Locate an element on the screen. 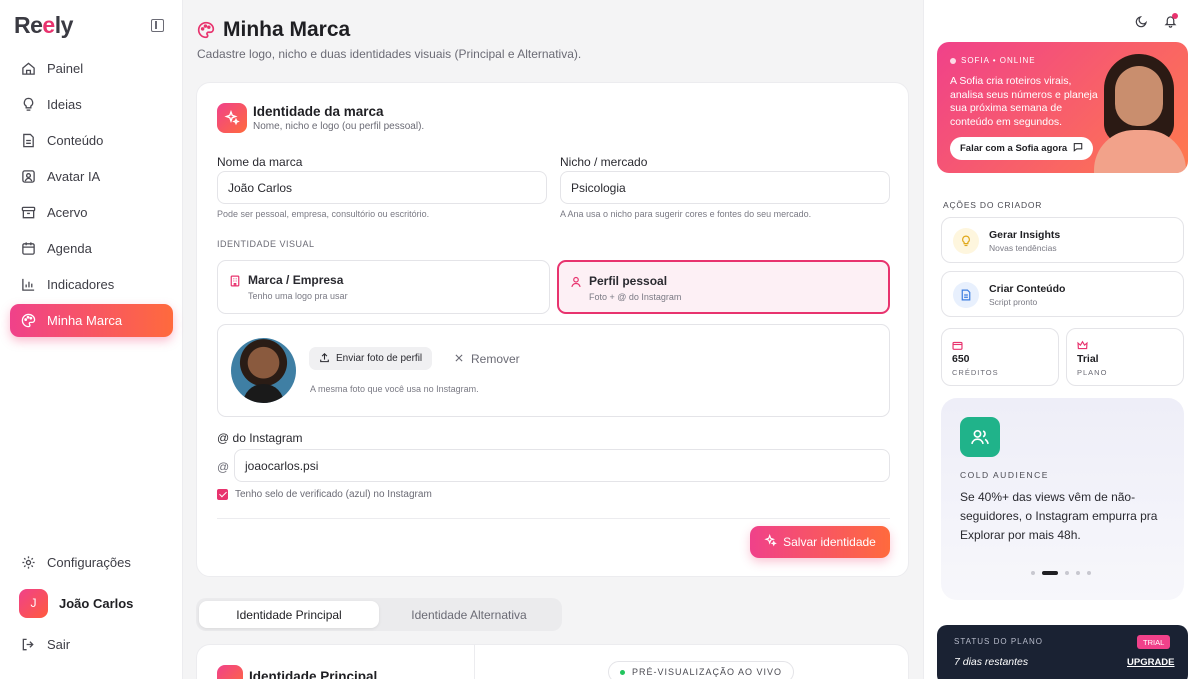 This screenshot has height=679, width=1200. logout-icon is located at coordinates (28, 644).